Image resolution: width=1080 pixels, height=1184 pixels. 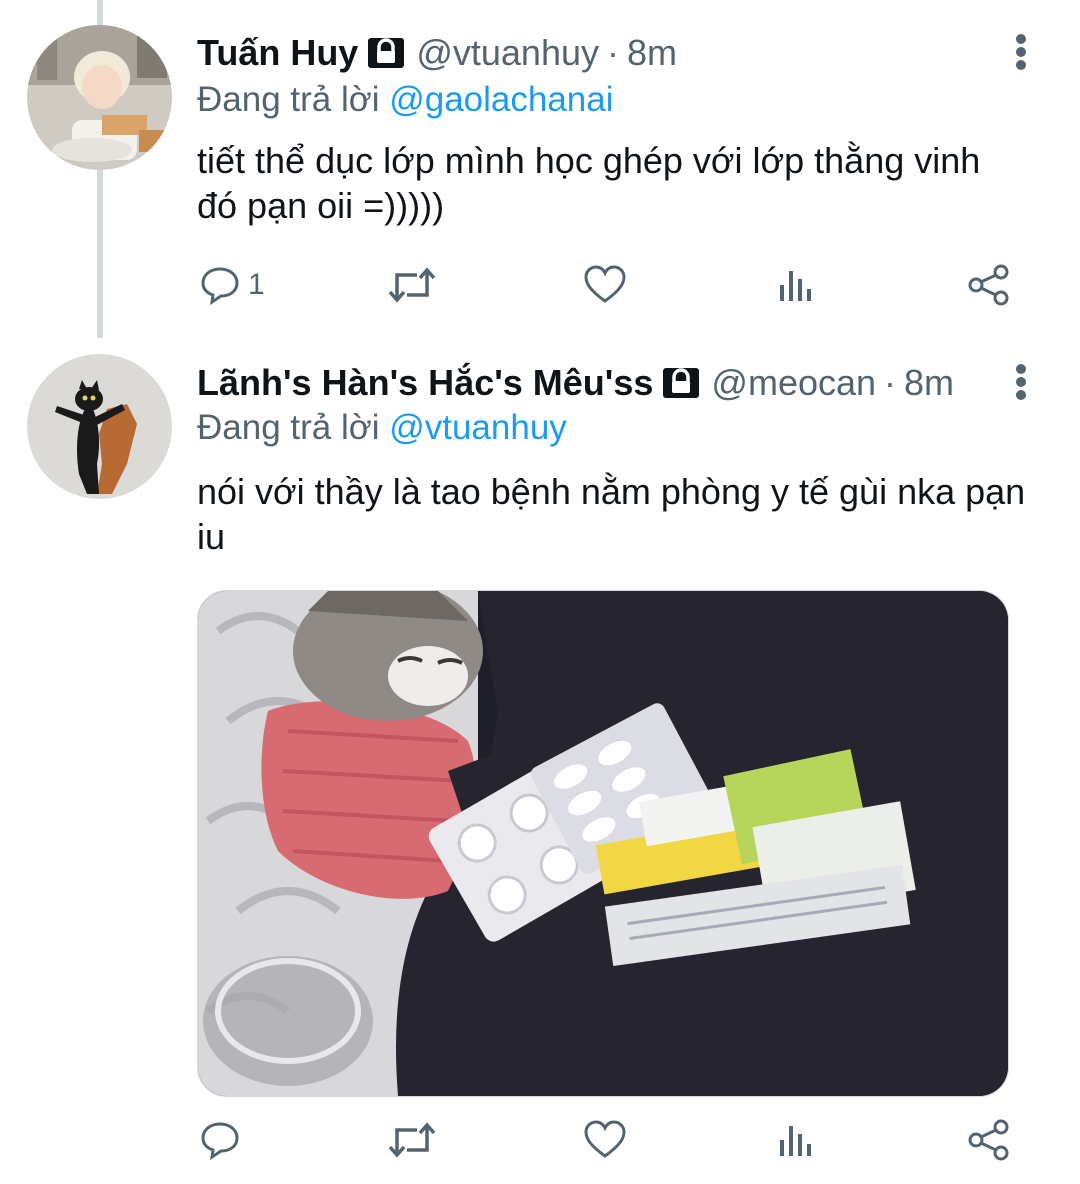 I want to click on reply-mention-link: @gaolachanai, so click(x=501, y=99).